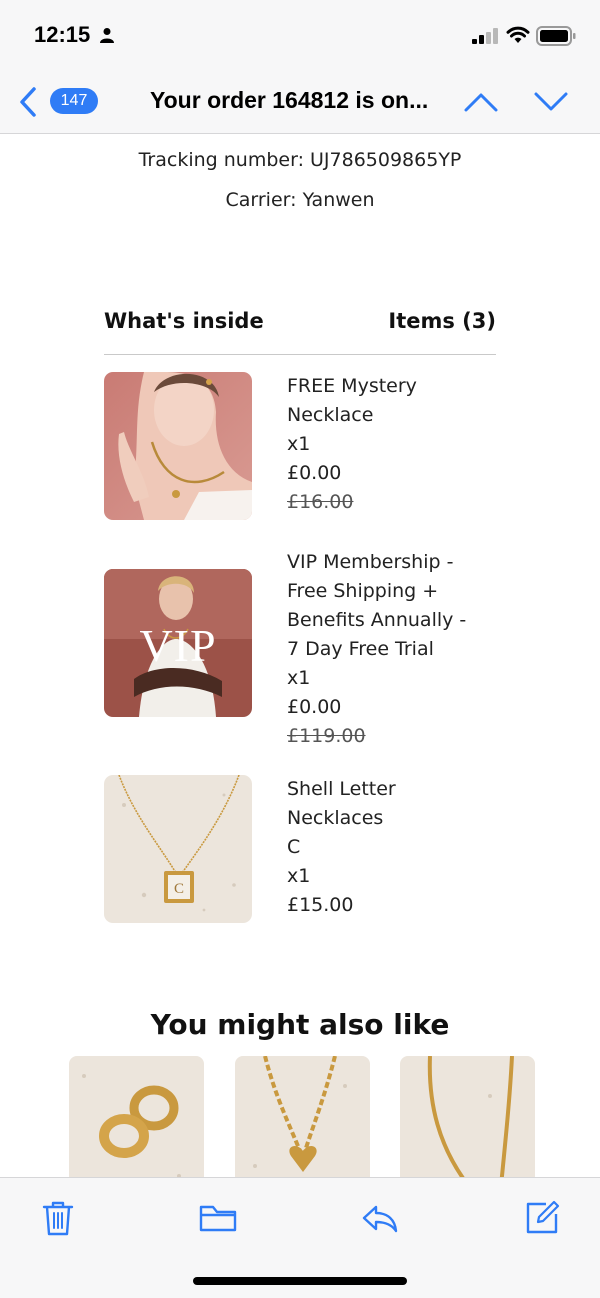  I want to click on item-name-line: Free Shipping +, so click(363, 591).